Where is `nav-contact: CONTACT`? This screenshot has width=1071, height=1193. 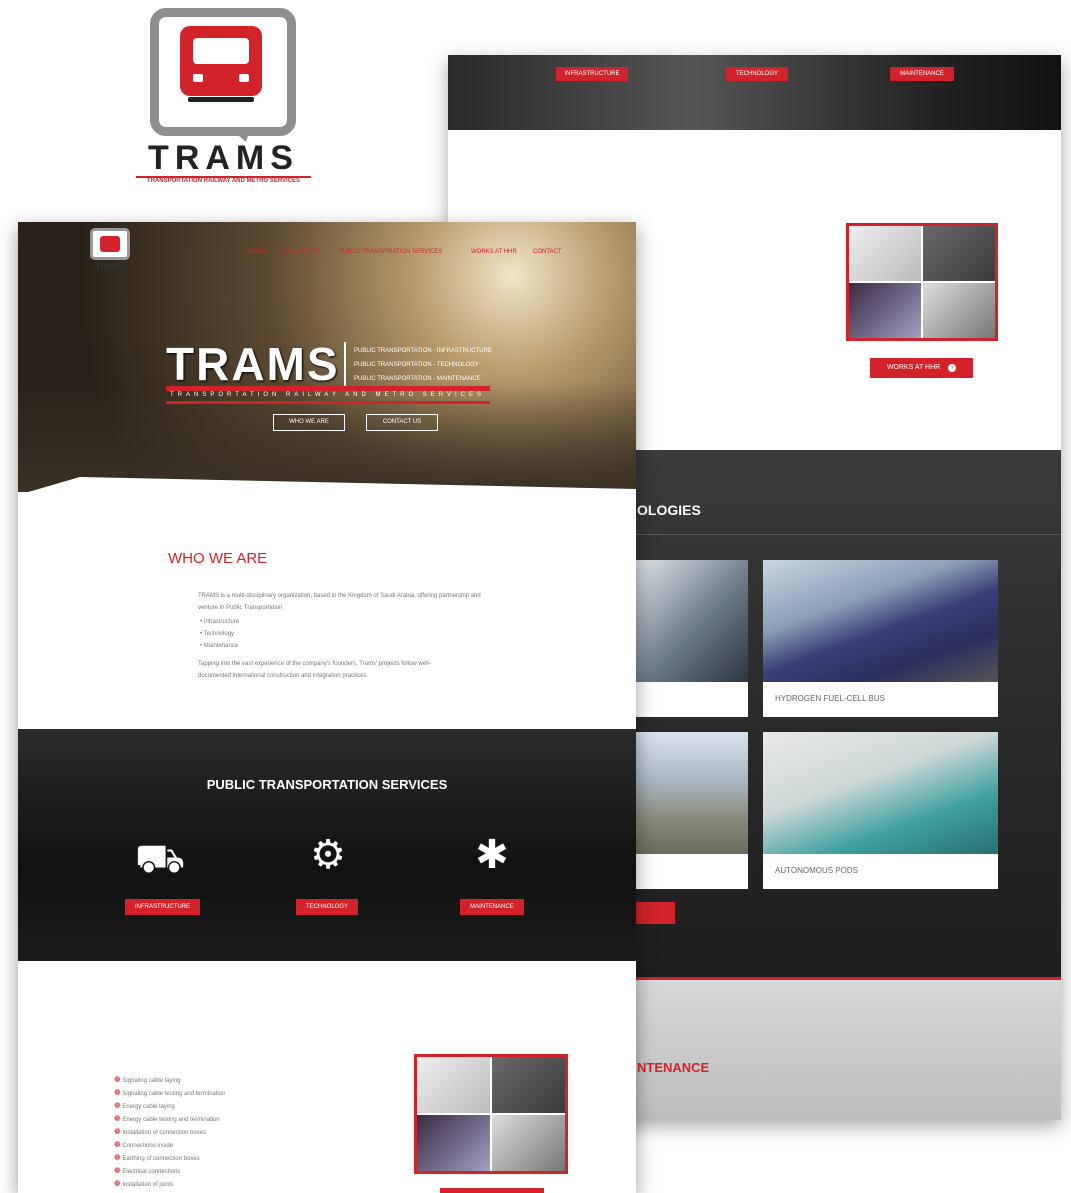
nav-contact: CONTACT is located at coordinates (547, 252).